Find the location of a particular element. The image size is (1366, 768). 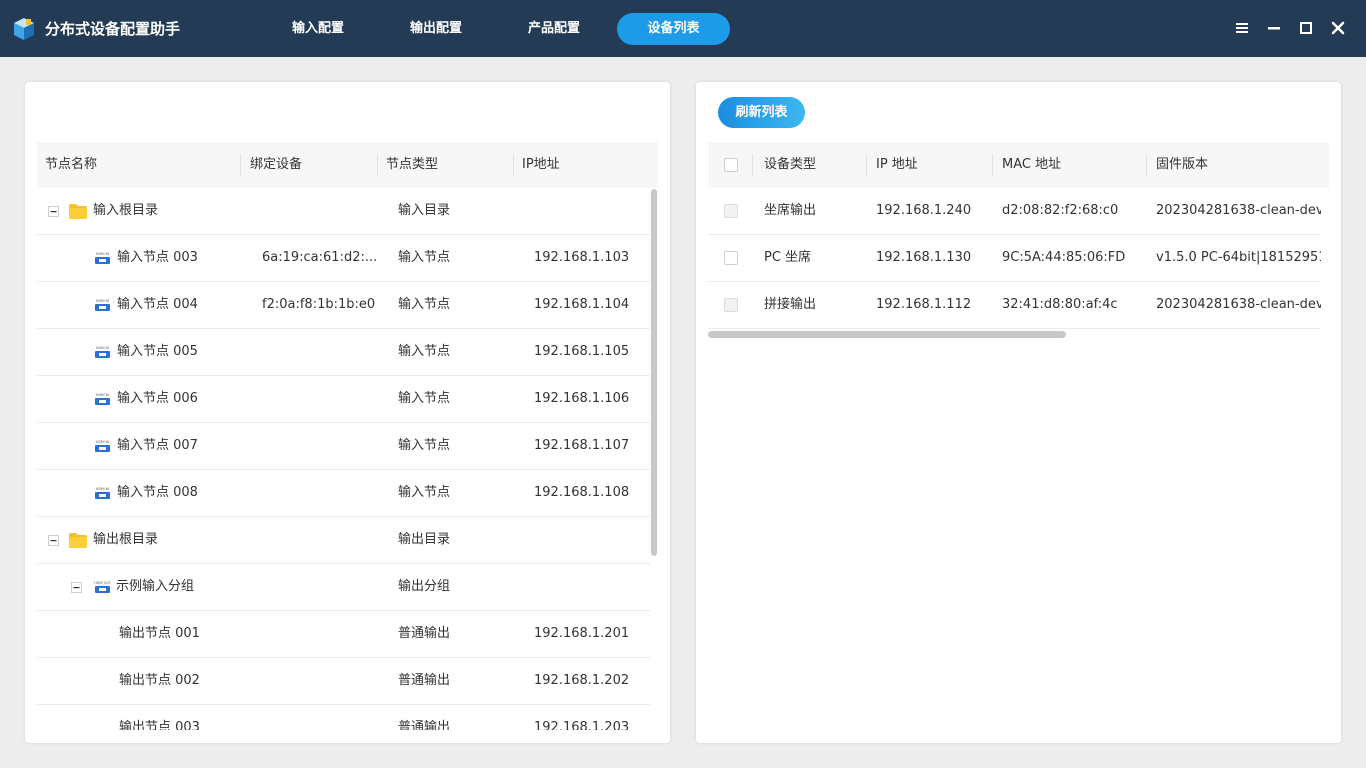

tree-row: 输出根目录 输出目录 is located at coordinates (343, 540).